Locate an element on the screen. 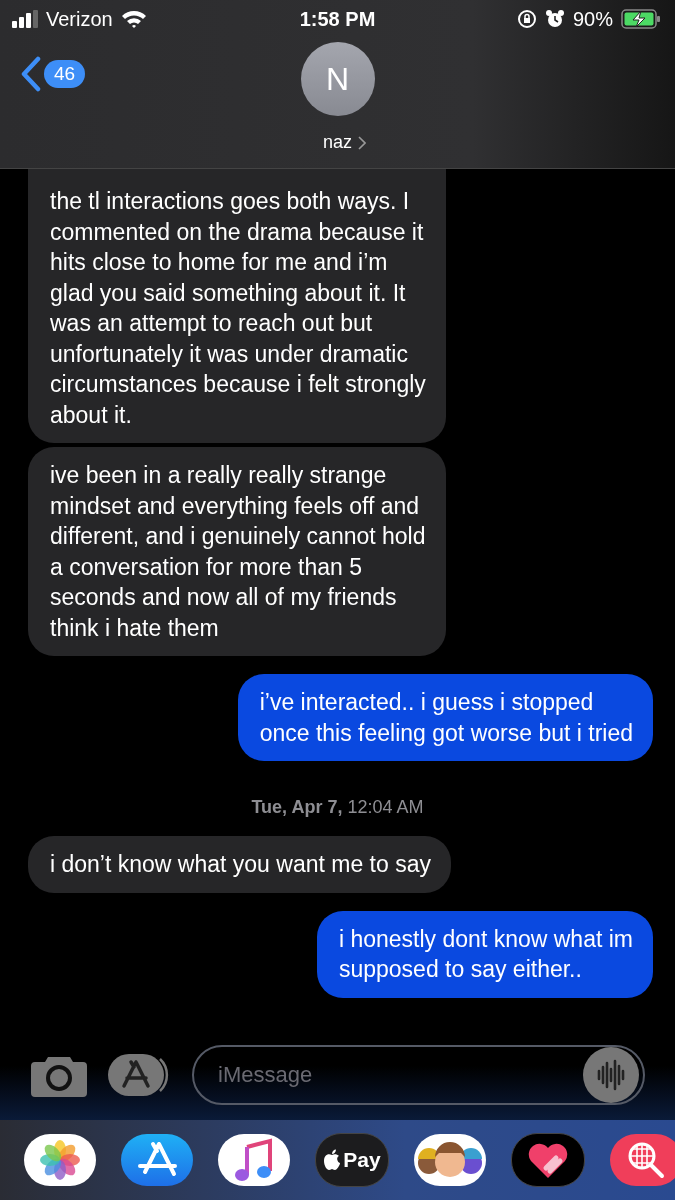  audio-wave-icon is located at coordinates (611, 1075).